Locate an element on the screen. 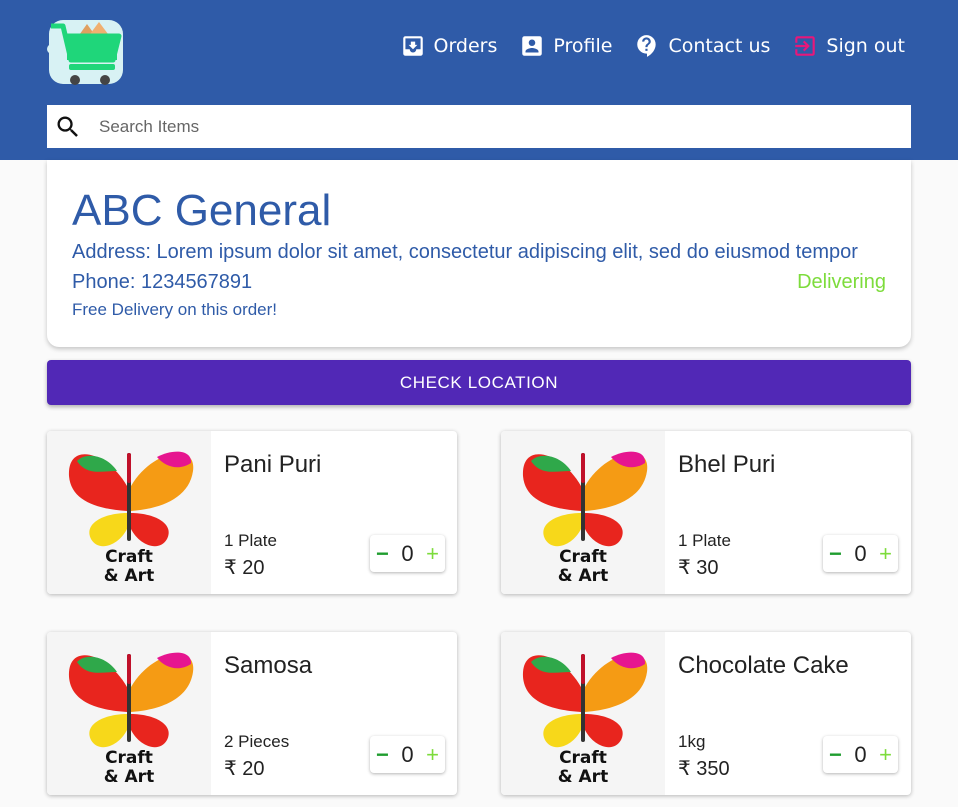 Image resolution: width=958 pixels, height=807 pixels. exit-icon is located at coordinates (805, 46).